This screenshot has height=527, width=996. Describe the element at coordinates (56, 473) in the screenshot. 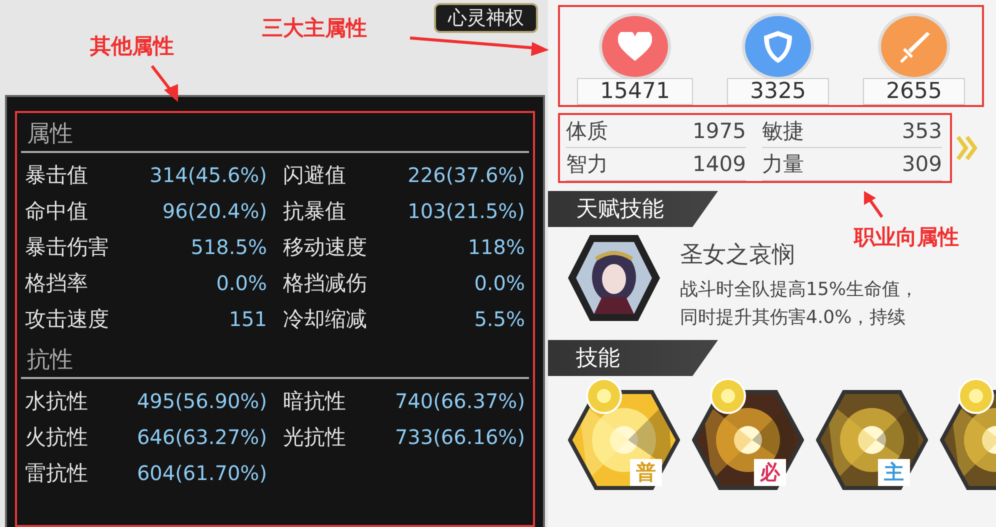

I see `stat-label: 雷抗性` at that location.